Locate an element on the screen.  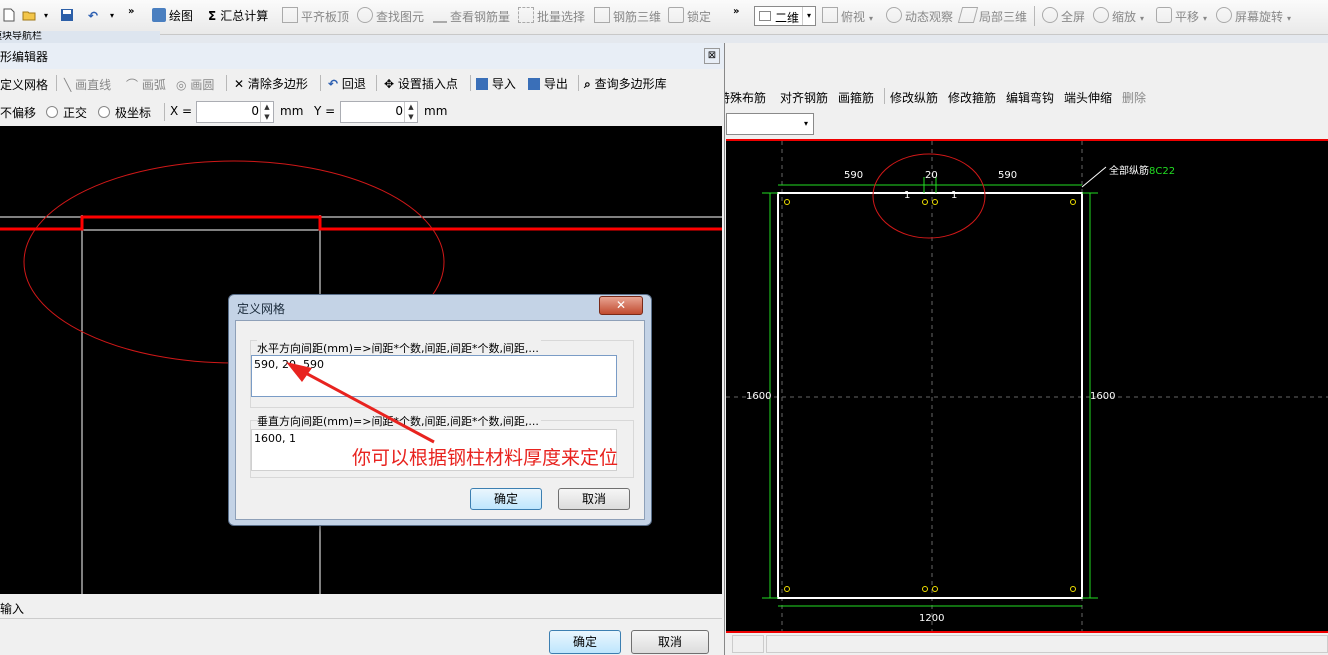
end-extend-button: 端头伸缩 is located at coordinates (1088, 97).